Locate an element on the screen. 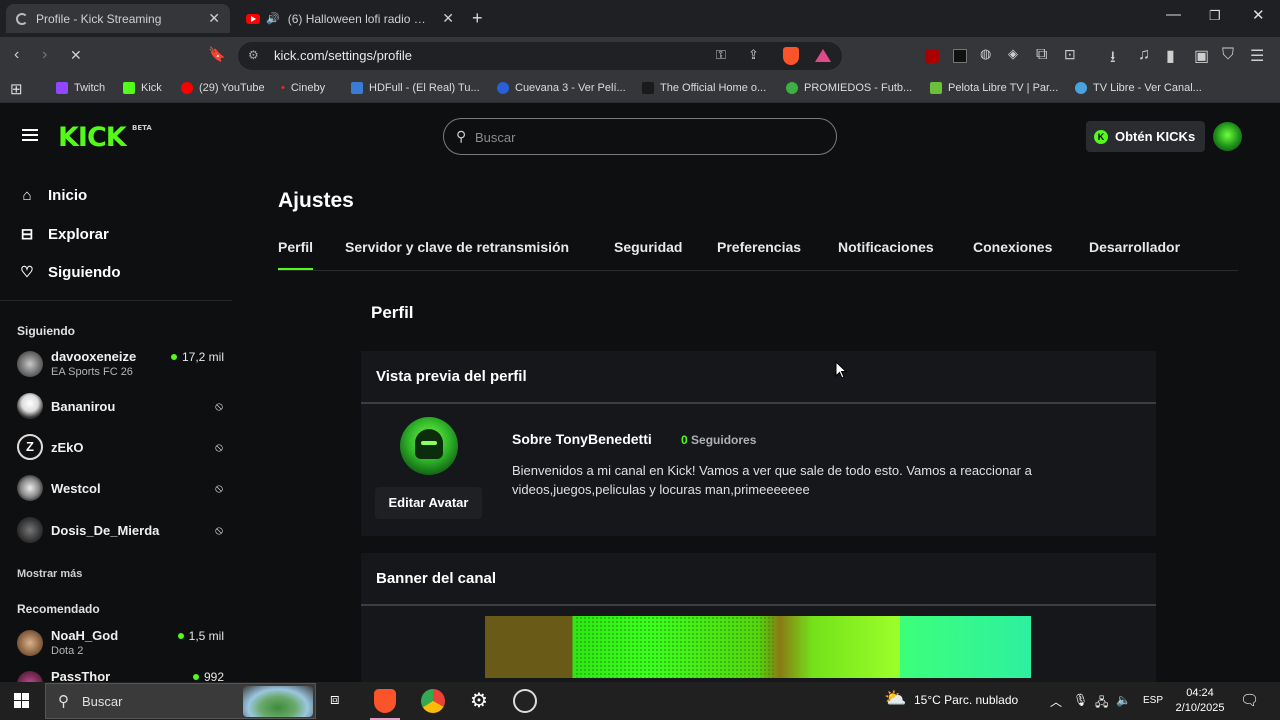  new-tab-icon: + is located at coordinates (477, 18).